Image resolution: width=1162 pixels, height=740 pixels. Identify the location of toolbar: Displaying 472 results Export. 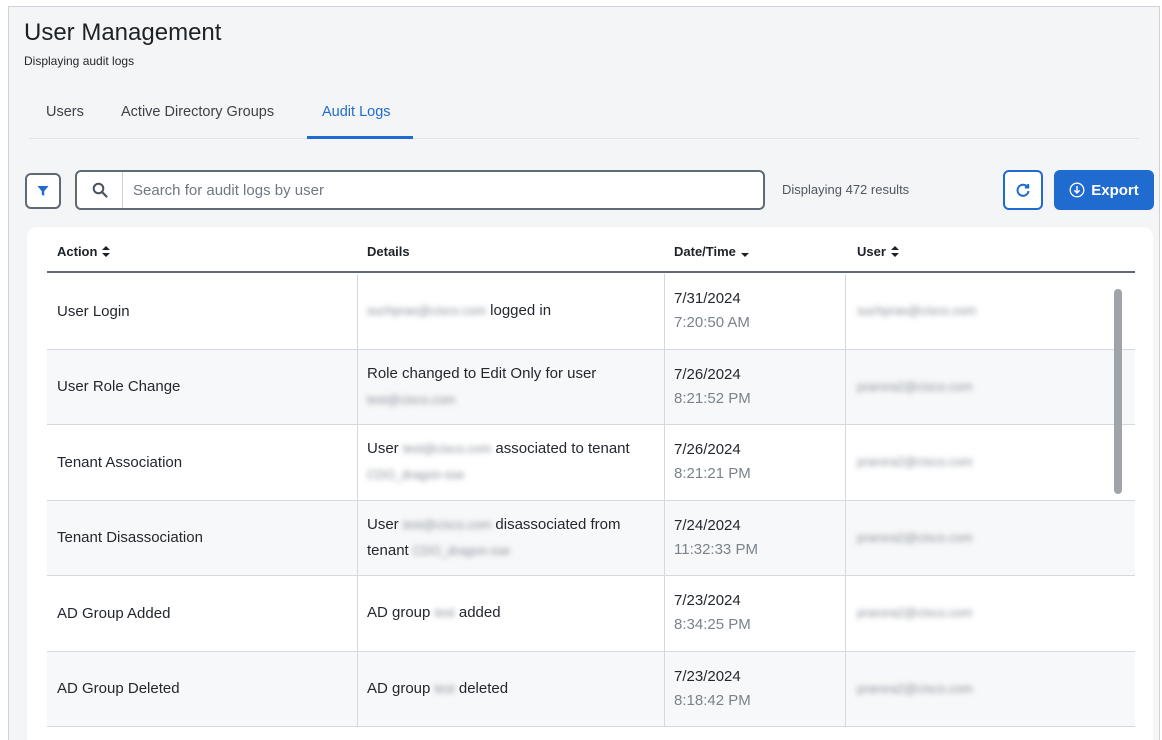
(592, 190).